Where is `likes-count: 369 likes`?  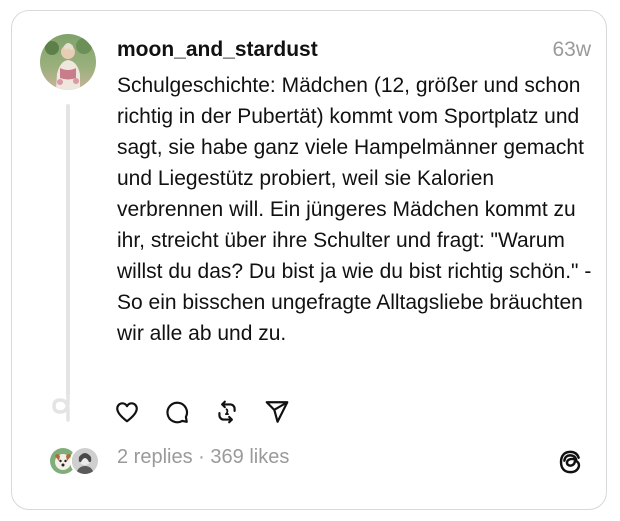 likes-count: 369 likes is located at coordinates (249, 457).